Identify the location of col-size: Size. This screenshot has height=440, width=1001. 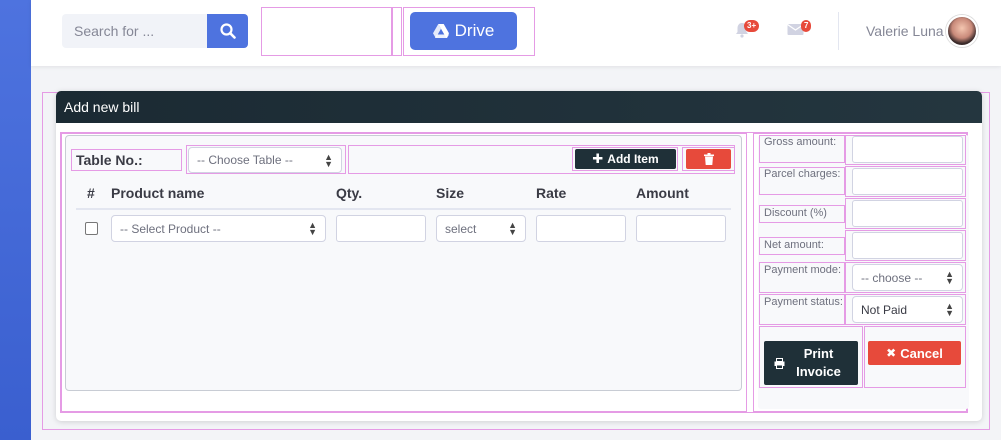
(450, 193).